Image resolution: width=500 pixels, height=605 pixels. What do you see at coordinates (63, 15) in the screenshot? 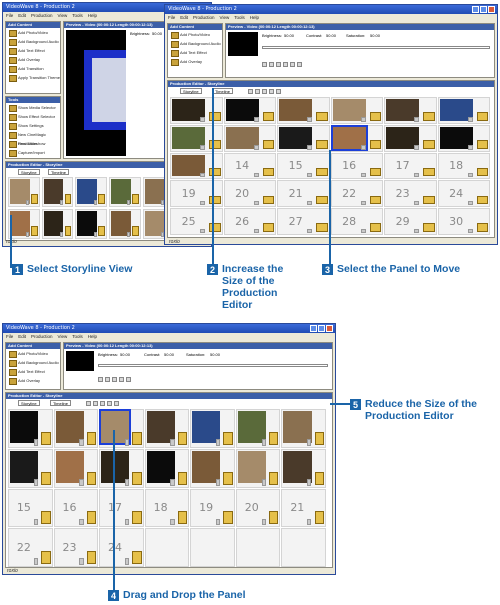
I see `menu-view: View` at bounding box center [63, 15].